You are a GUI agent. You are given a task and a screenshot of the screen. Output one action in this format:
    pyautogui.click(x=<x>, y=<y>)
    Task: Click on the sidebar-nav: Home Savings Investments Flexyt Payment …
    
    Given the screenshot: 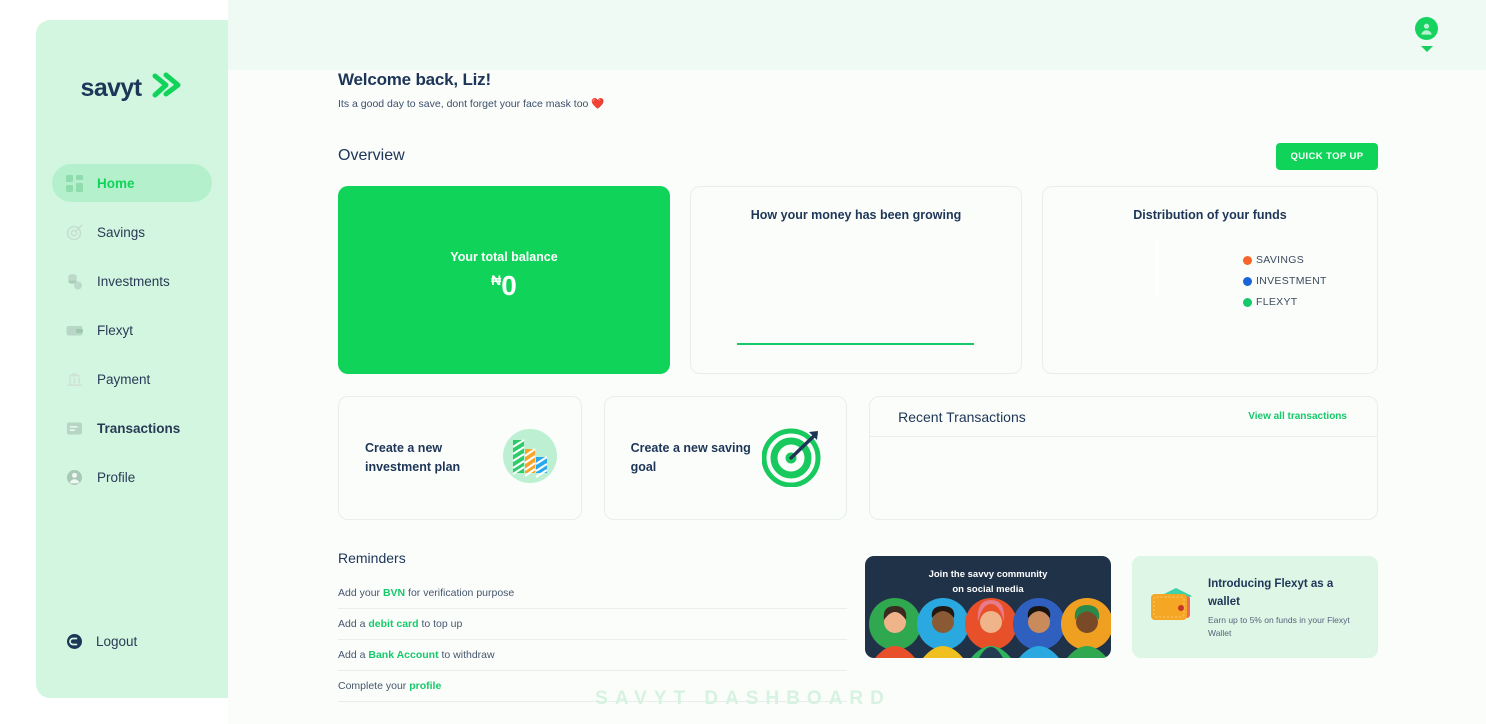 What is the action you would take?
    pyautogui.click(x=132, y=335)
    